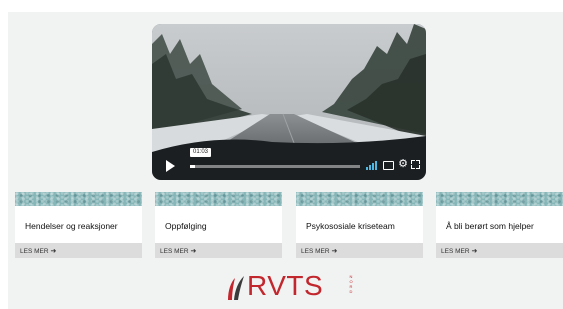 Image resolution: width=563 pixels, height=309 pixels. Describe the element at coordinates (170, 166) in the screenshot. I see `play-icon` at that location.